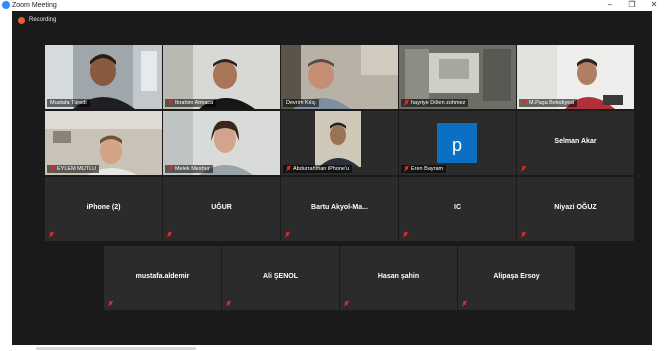 The height and width of the screenshot is (351, 665). I want to click on zoom-app-icon, so click(6, 5).